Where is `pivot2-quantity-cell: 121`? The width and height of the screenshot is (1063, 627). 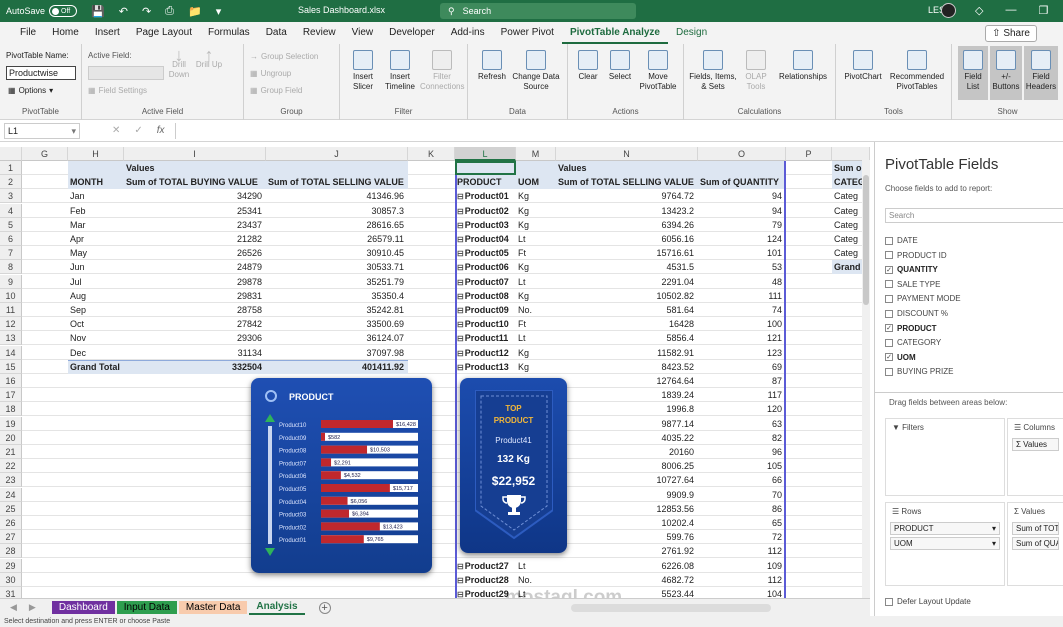 pivot2-quantity-cell: 121 is located at coordinates (742, 338).